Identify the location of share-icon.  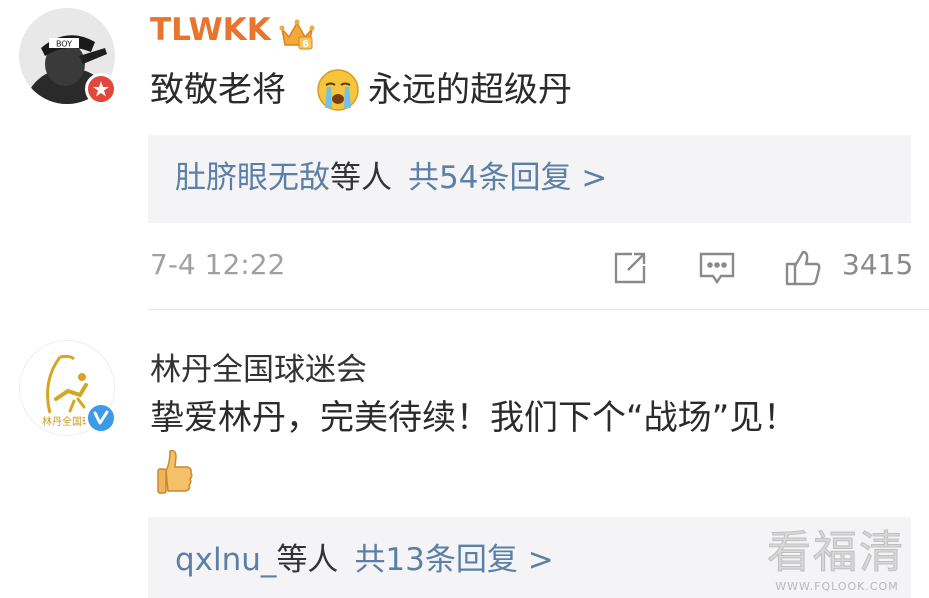
(630, 268).